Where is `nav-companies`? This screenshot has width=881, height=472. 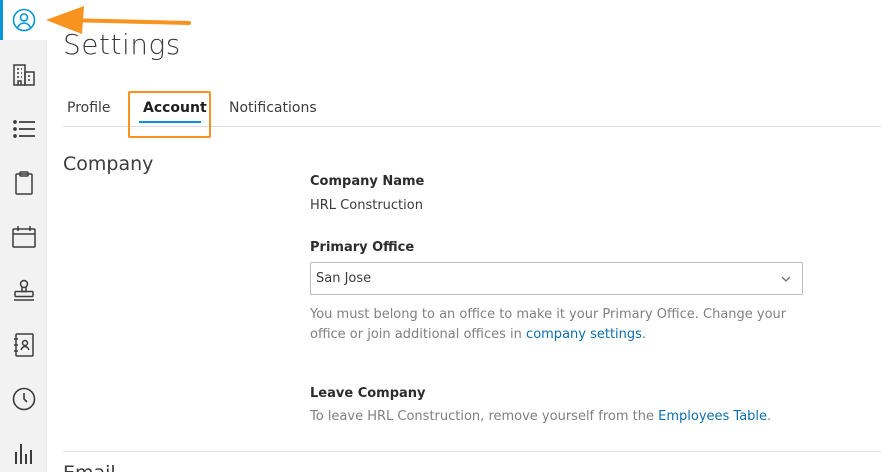 nav-companies is located at coordinates (23, 75).